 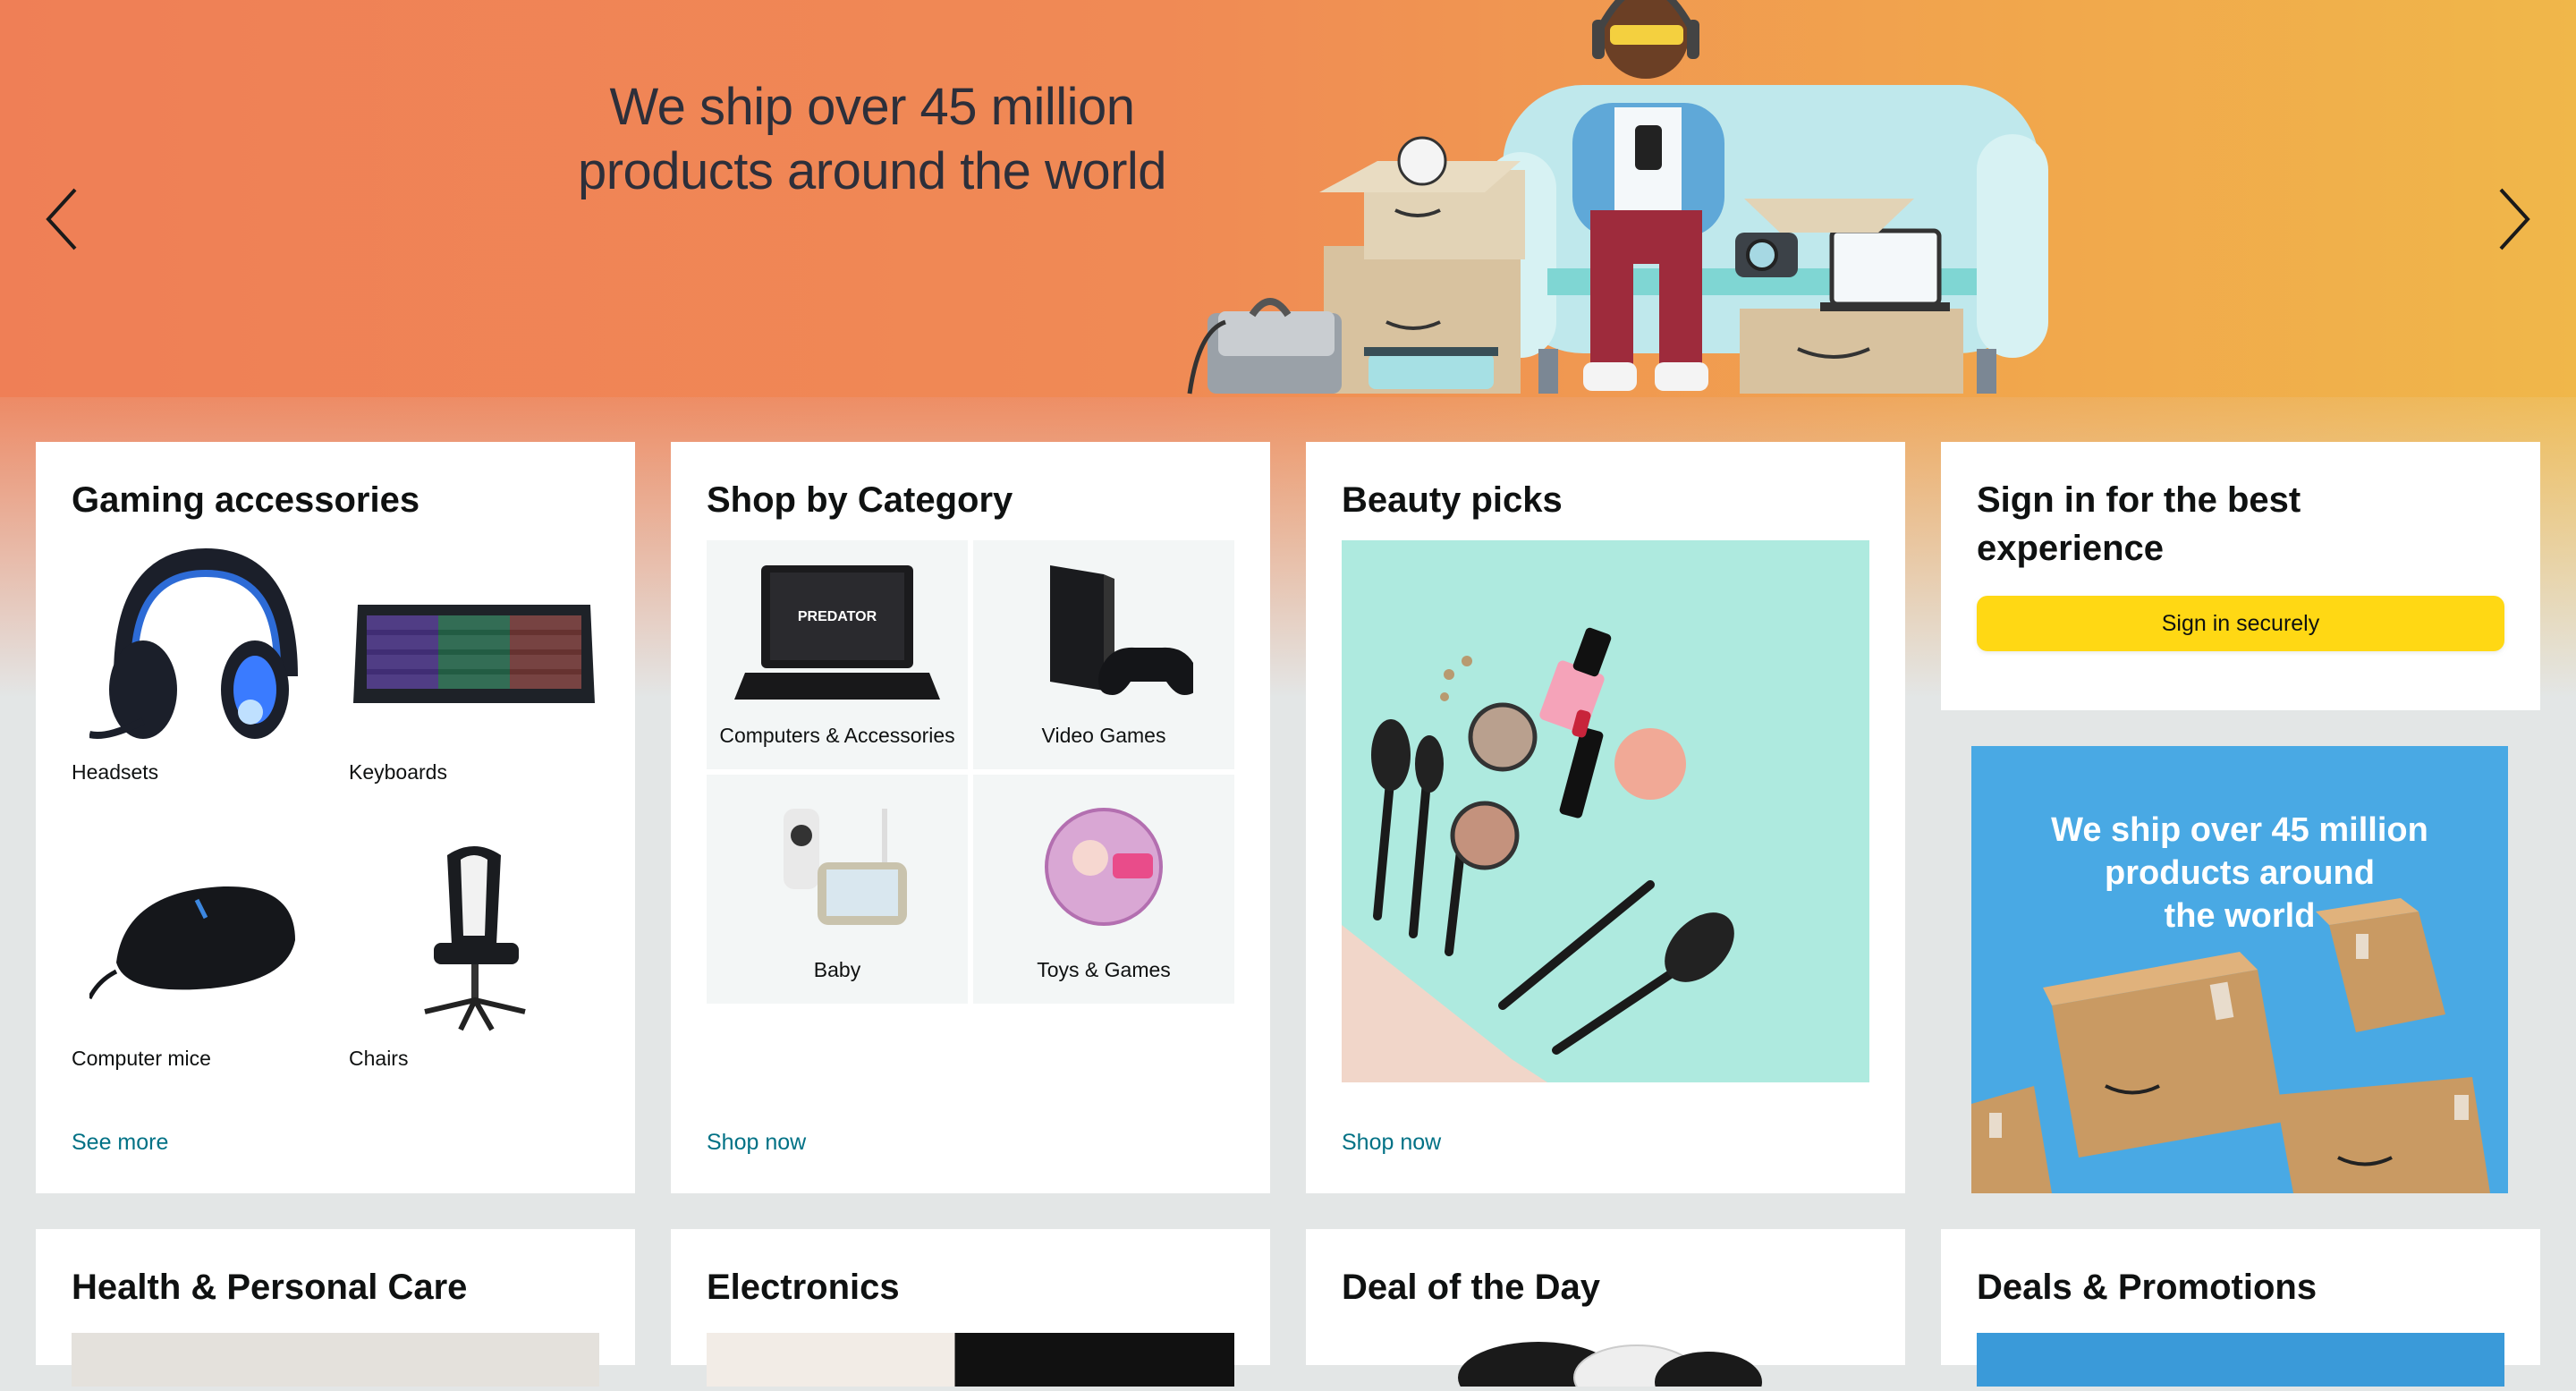 I want to click on sign-in-button: Sign in securely, so click(x=2240, y=623).